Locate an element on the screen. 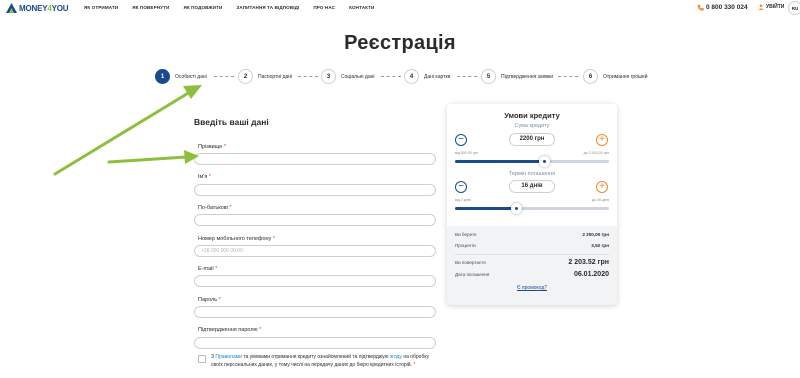  summary-row-date: Дата погашення 06.01.2020 is located at coordinates (532, 274).